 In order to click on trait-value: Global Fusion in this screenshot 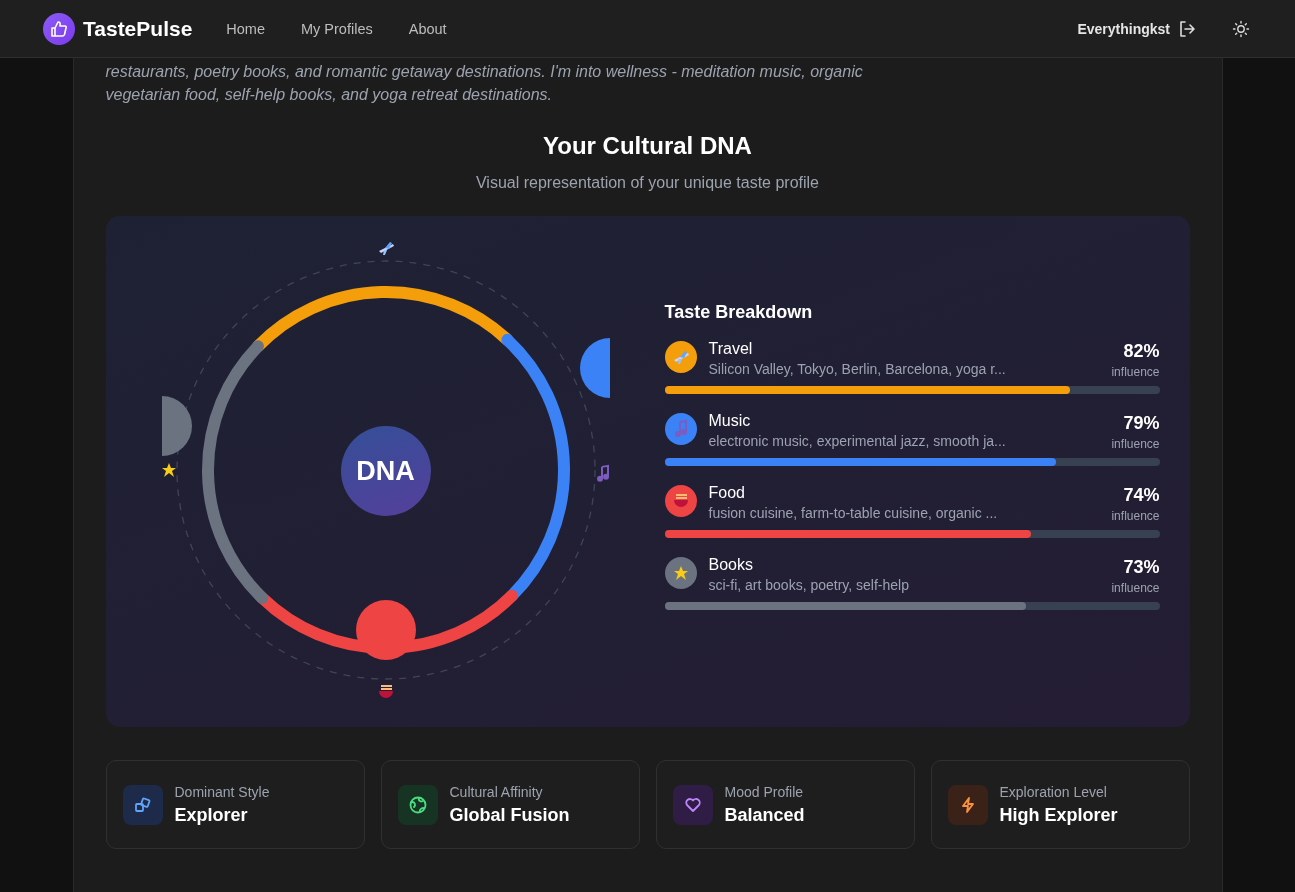, I will do `click(509, 815)`.